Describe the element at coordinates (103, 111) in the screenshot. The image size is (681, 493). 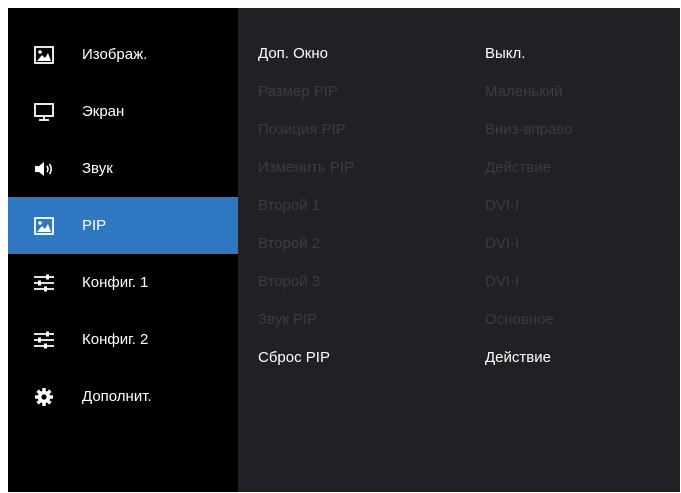
I see `sidebar-item-label: Экран` at that location.